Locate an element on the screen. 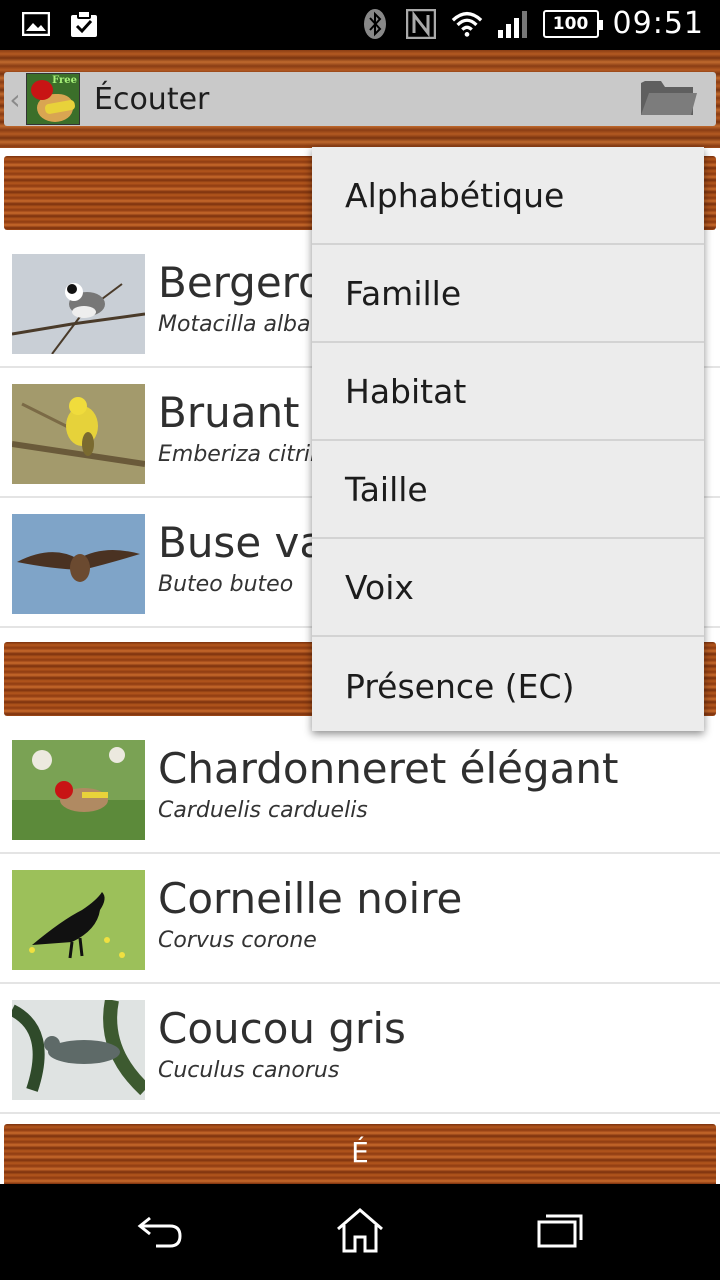 This screenshot has height=1280, width=720. home-button is located at coordinates (360, 1232).